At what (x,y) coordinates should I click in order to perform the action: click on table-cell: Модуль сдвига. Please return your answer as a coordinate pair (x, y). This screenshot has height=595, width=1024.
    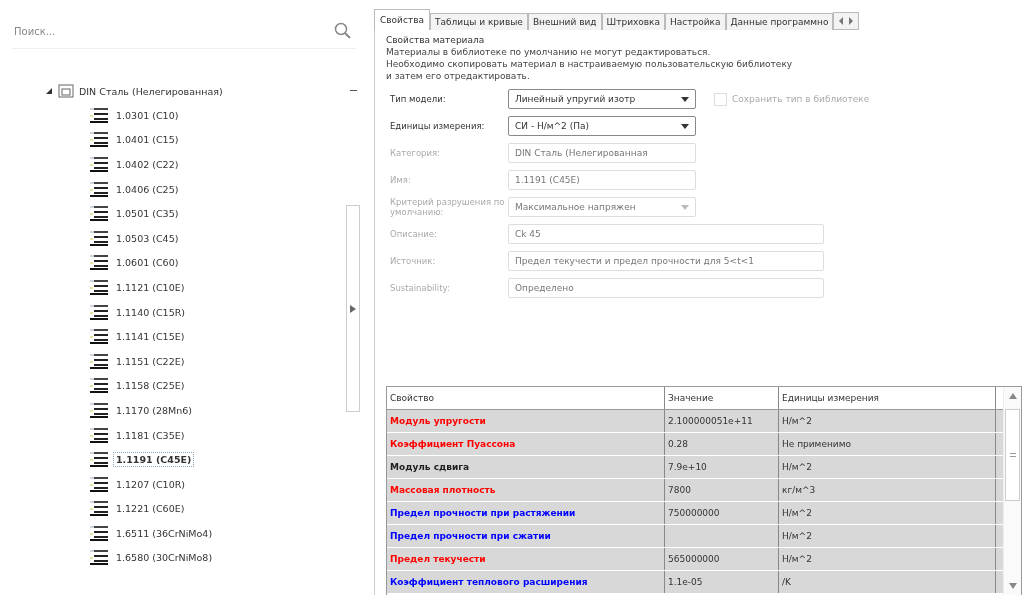
    Looking at the image, I should click on (526, 467).